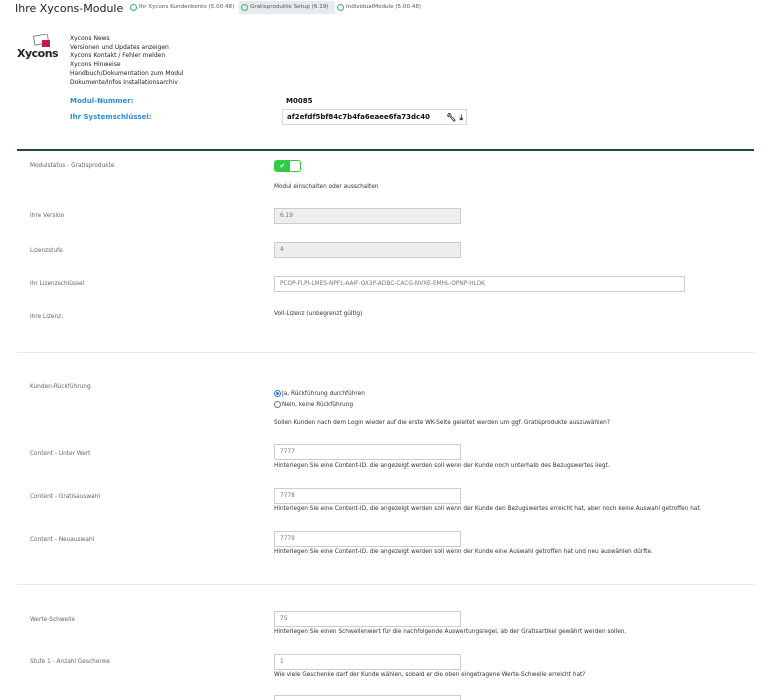  Describe the element at coordinates (367, 216) in the screenshot. I see `version-field: 6.19` at that location.